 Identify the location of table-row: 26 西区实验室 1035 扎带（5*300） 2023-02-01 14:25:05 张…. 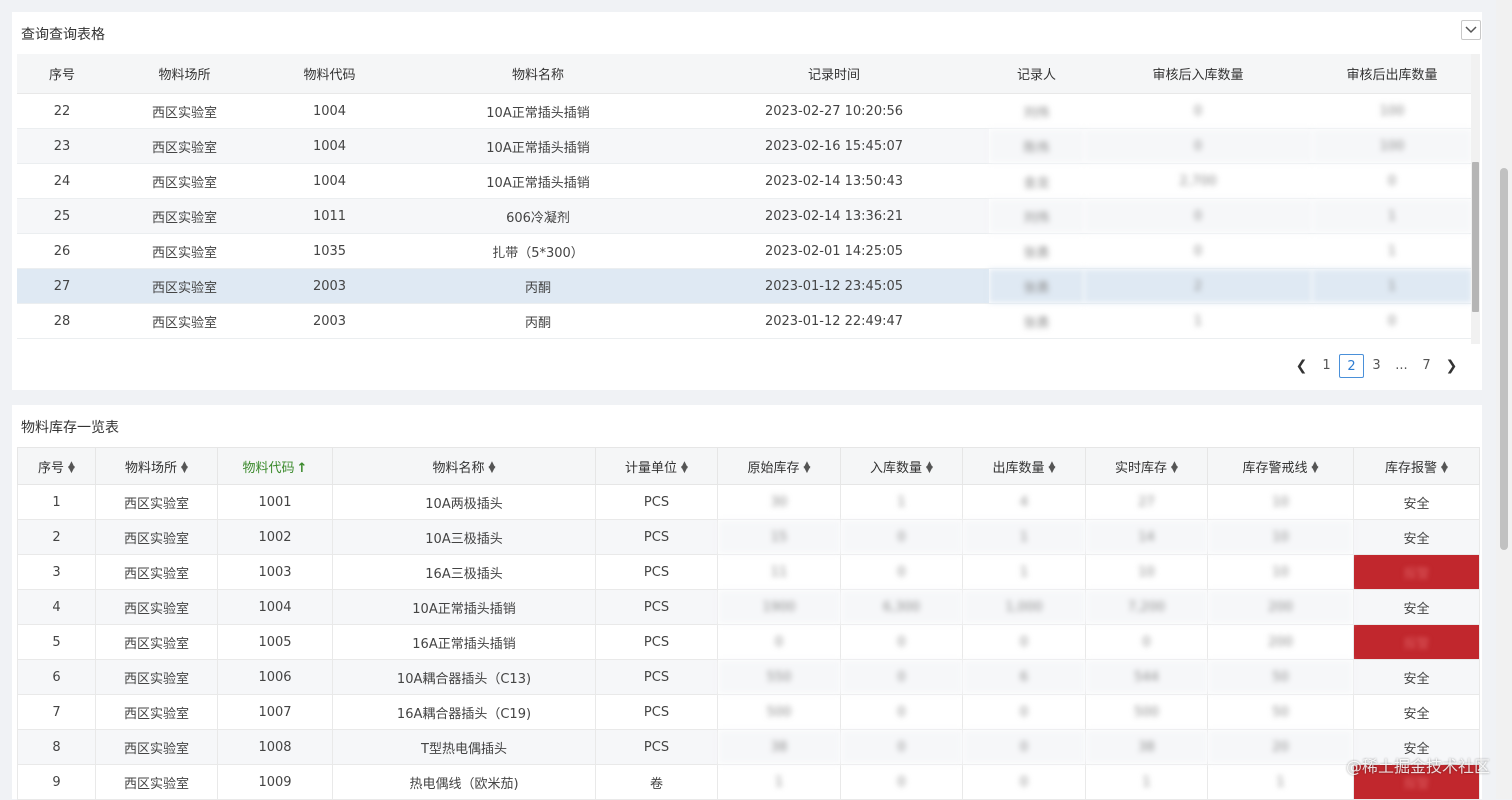
(744, 251).